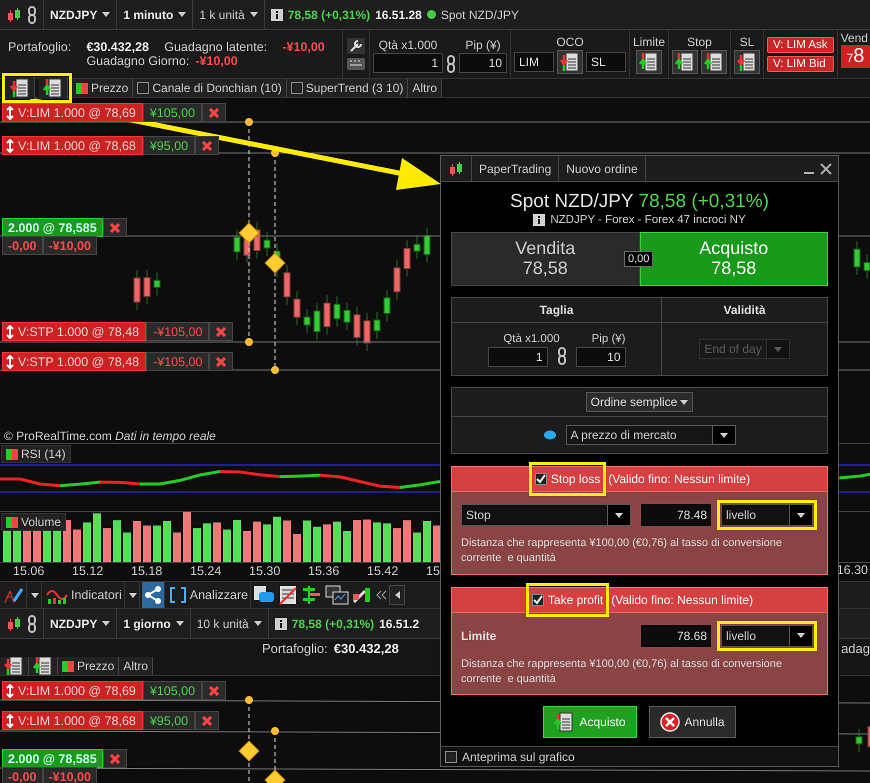 Image resolution: width=870 pixels, height=783 pixels. I want to click on indicator-tab: Canale di Donchian (10), so click(210, 88).